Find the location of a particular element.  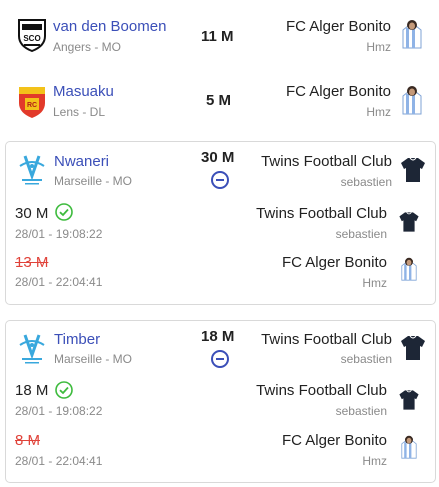

bid-amount: 30 M is located at coordinates (32, 213).